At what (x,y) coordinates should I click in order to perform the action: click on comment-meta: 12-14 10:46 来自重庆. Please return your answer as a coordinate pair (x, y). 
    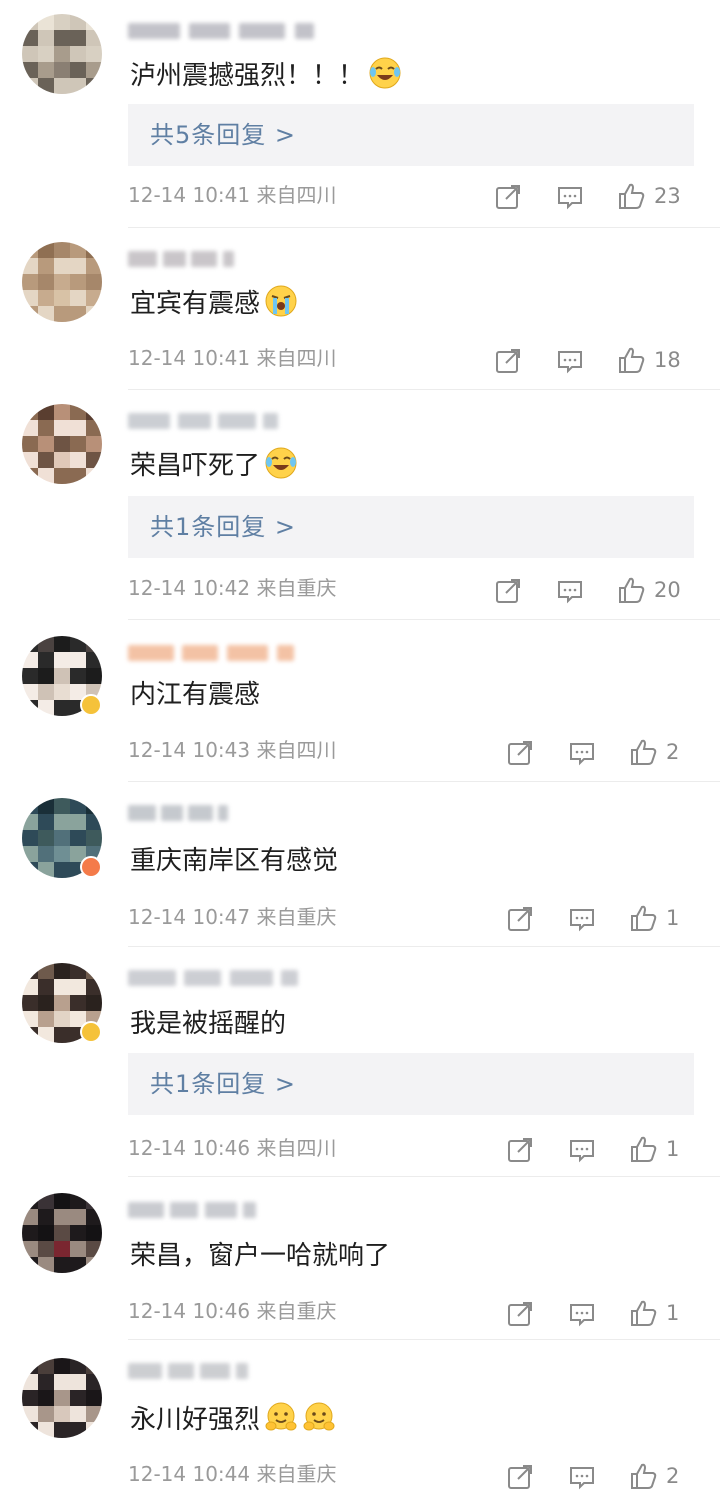
    Looking at the image, I should click on (232, 1311).